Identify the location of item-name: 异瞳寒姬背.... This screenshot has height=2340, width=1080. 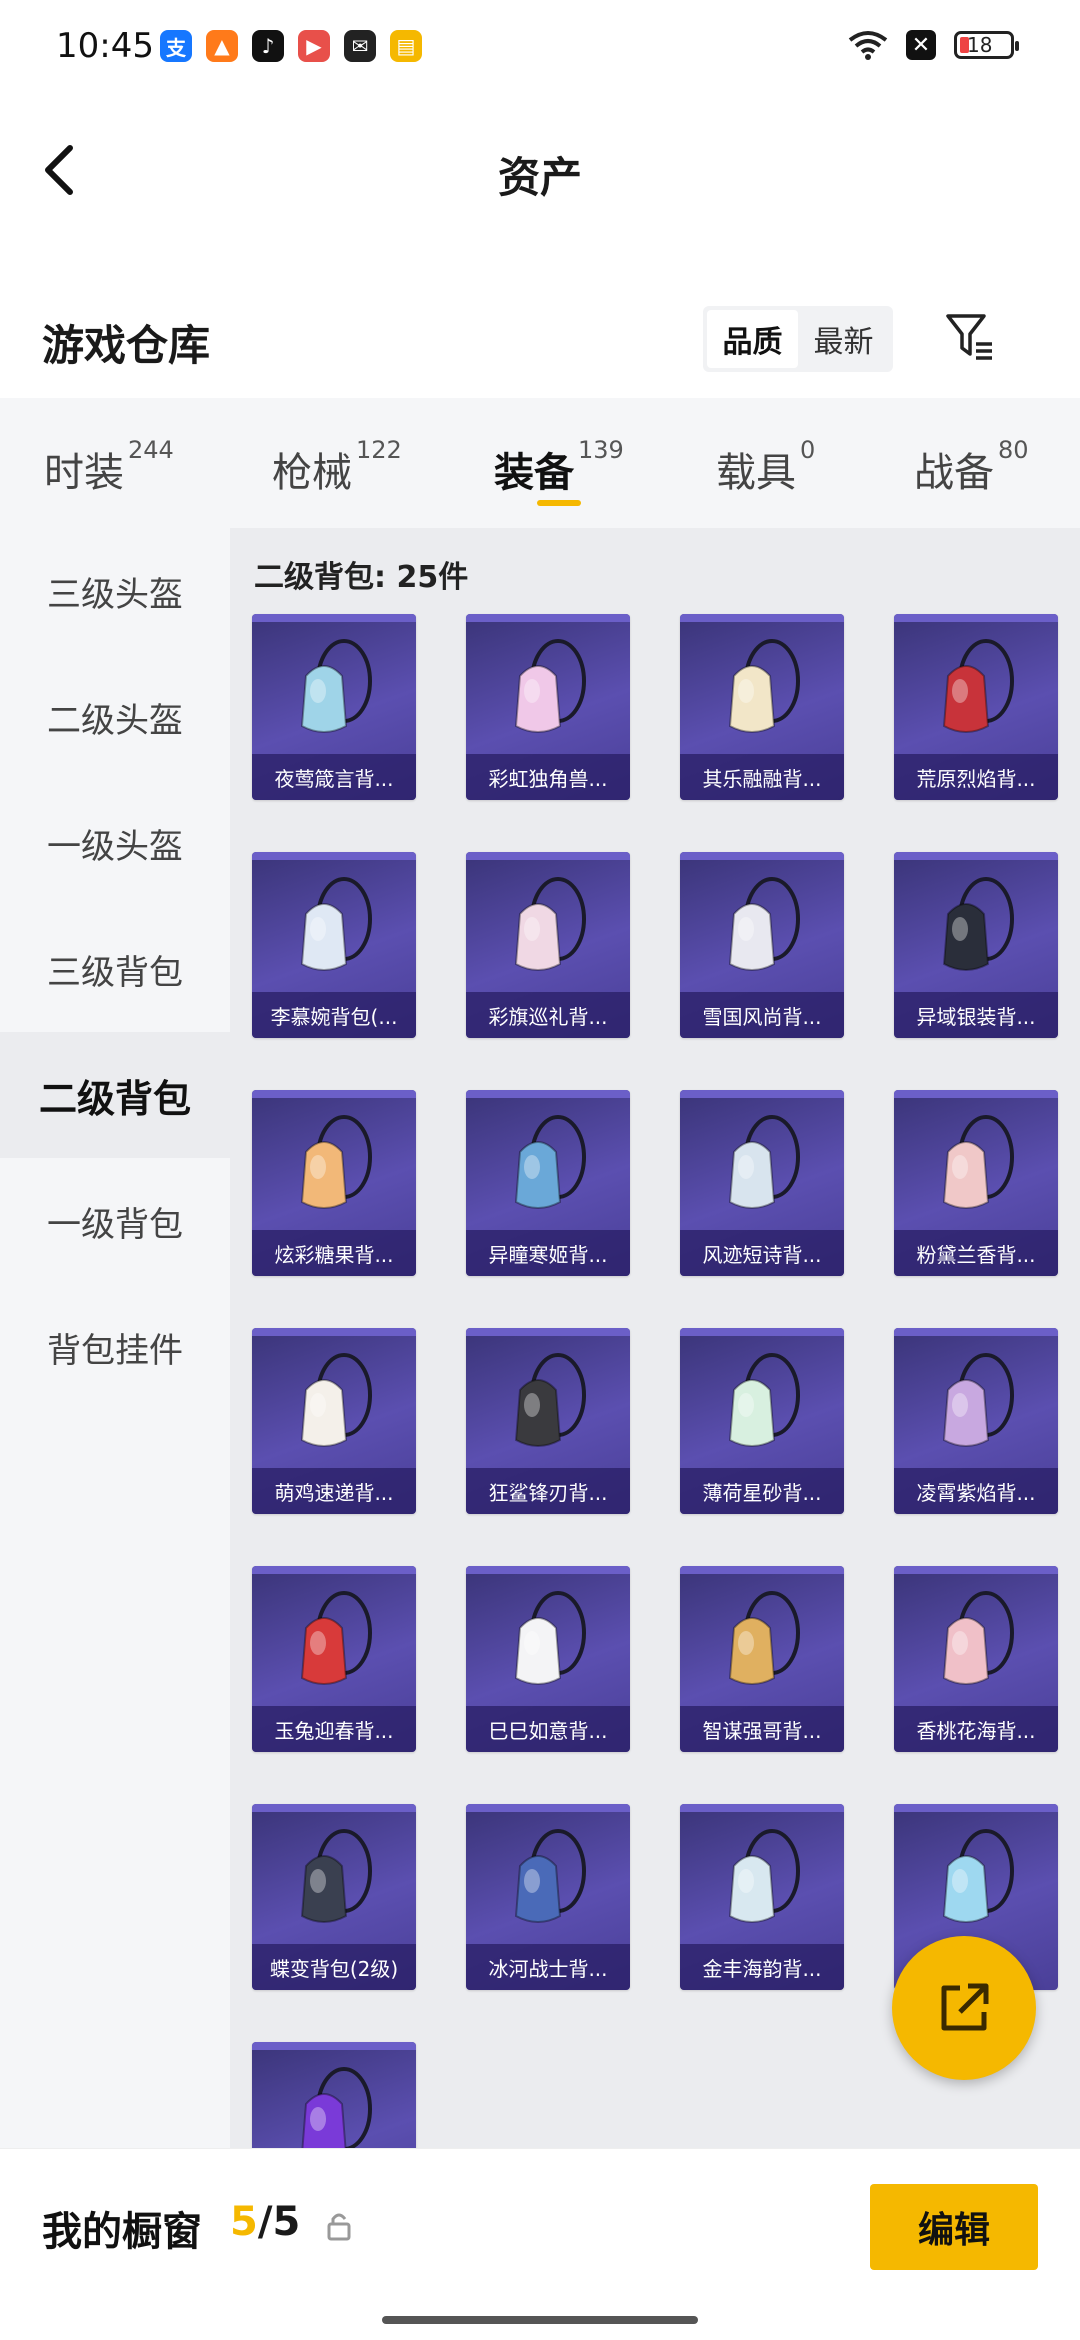
(548, 1253).